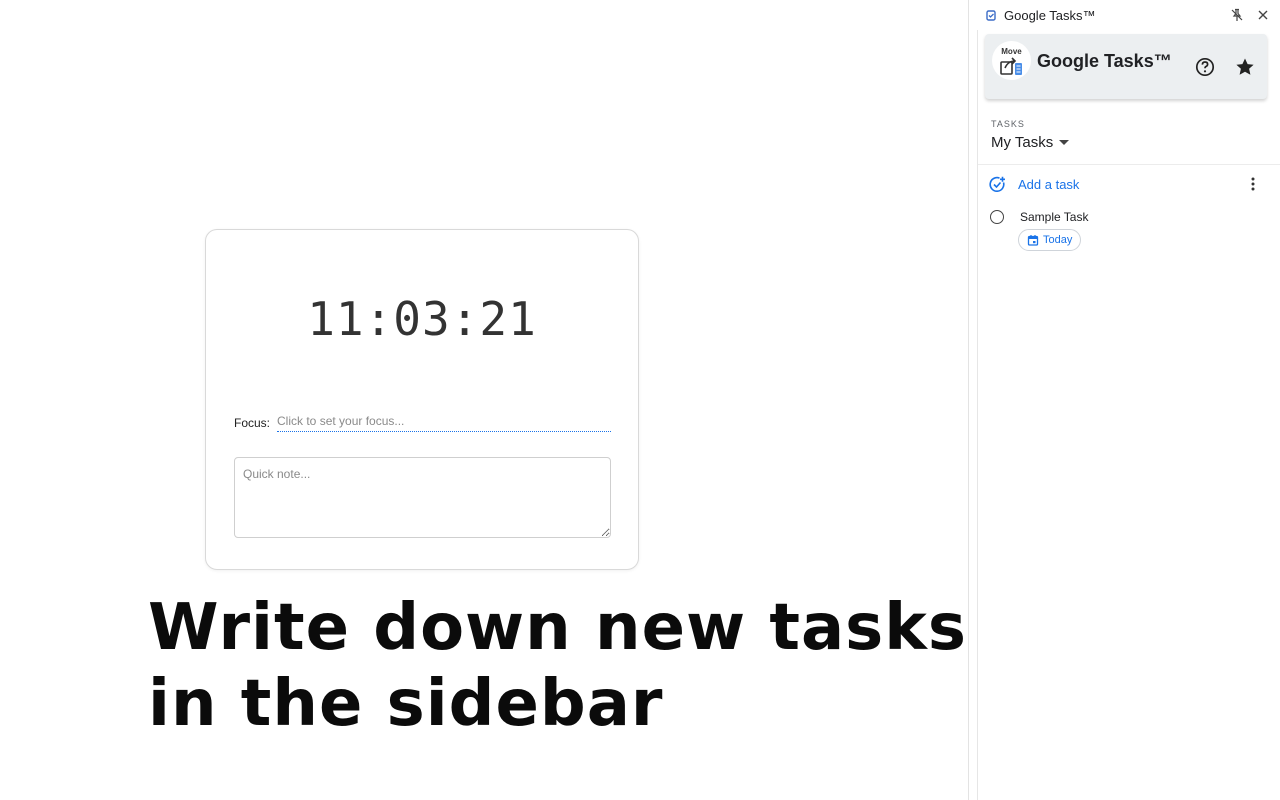 The width and height of the screenshot is (1280, 800). Describe the element at coordinates (422, 497) in the screenshot. I see `quick-note-textarea` at that location.